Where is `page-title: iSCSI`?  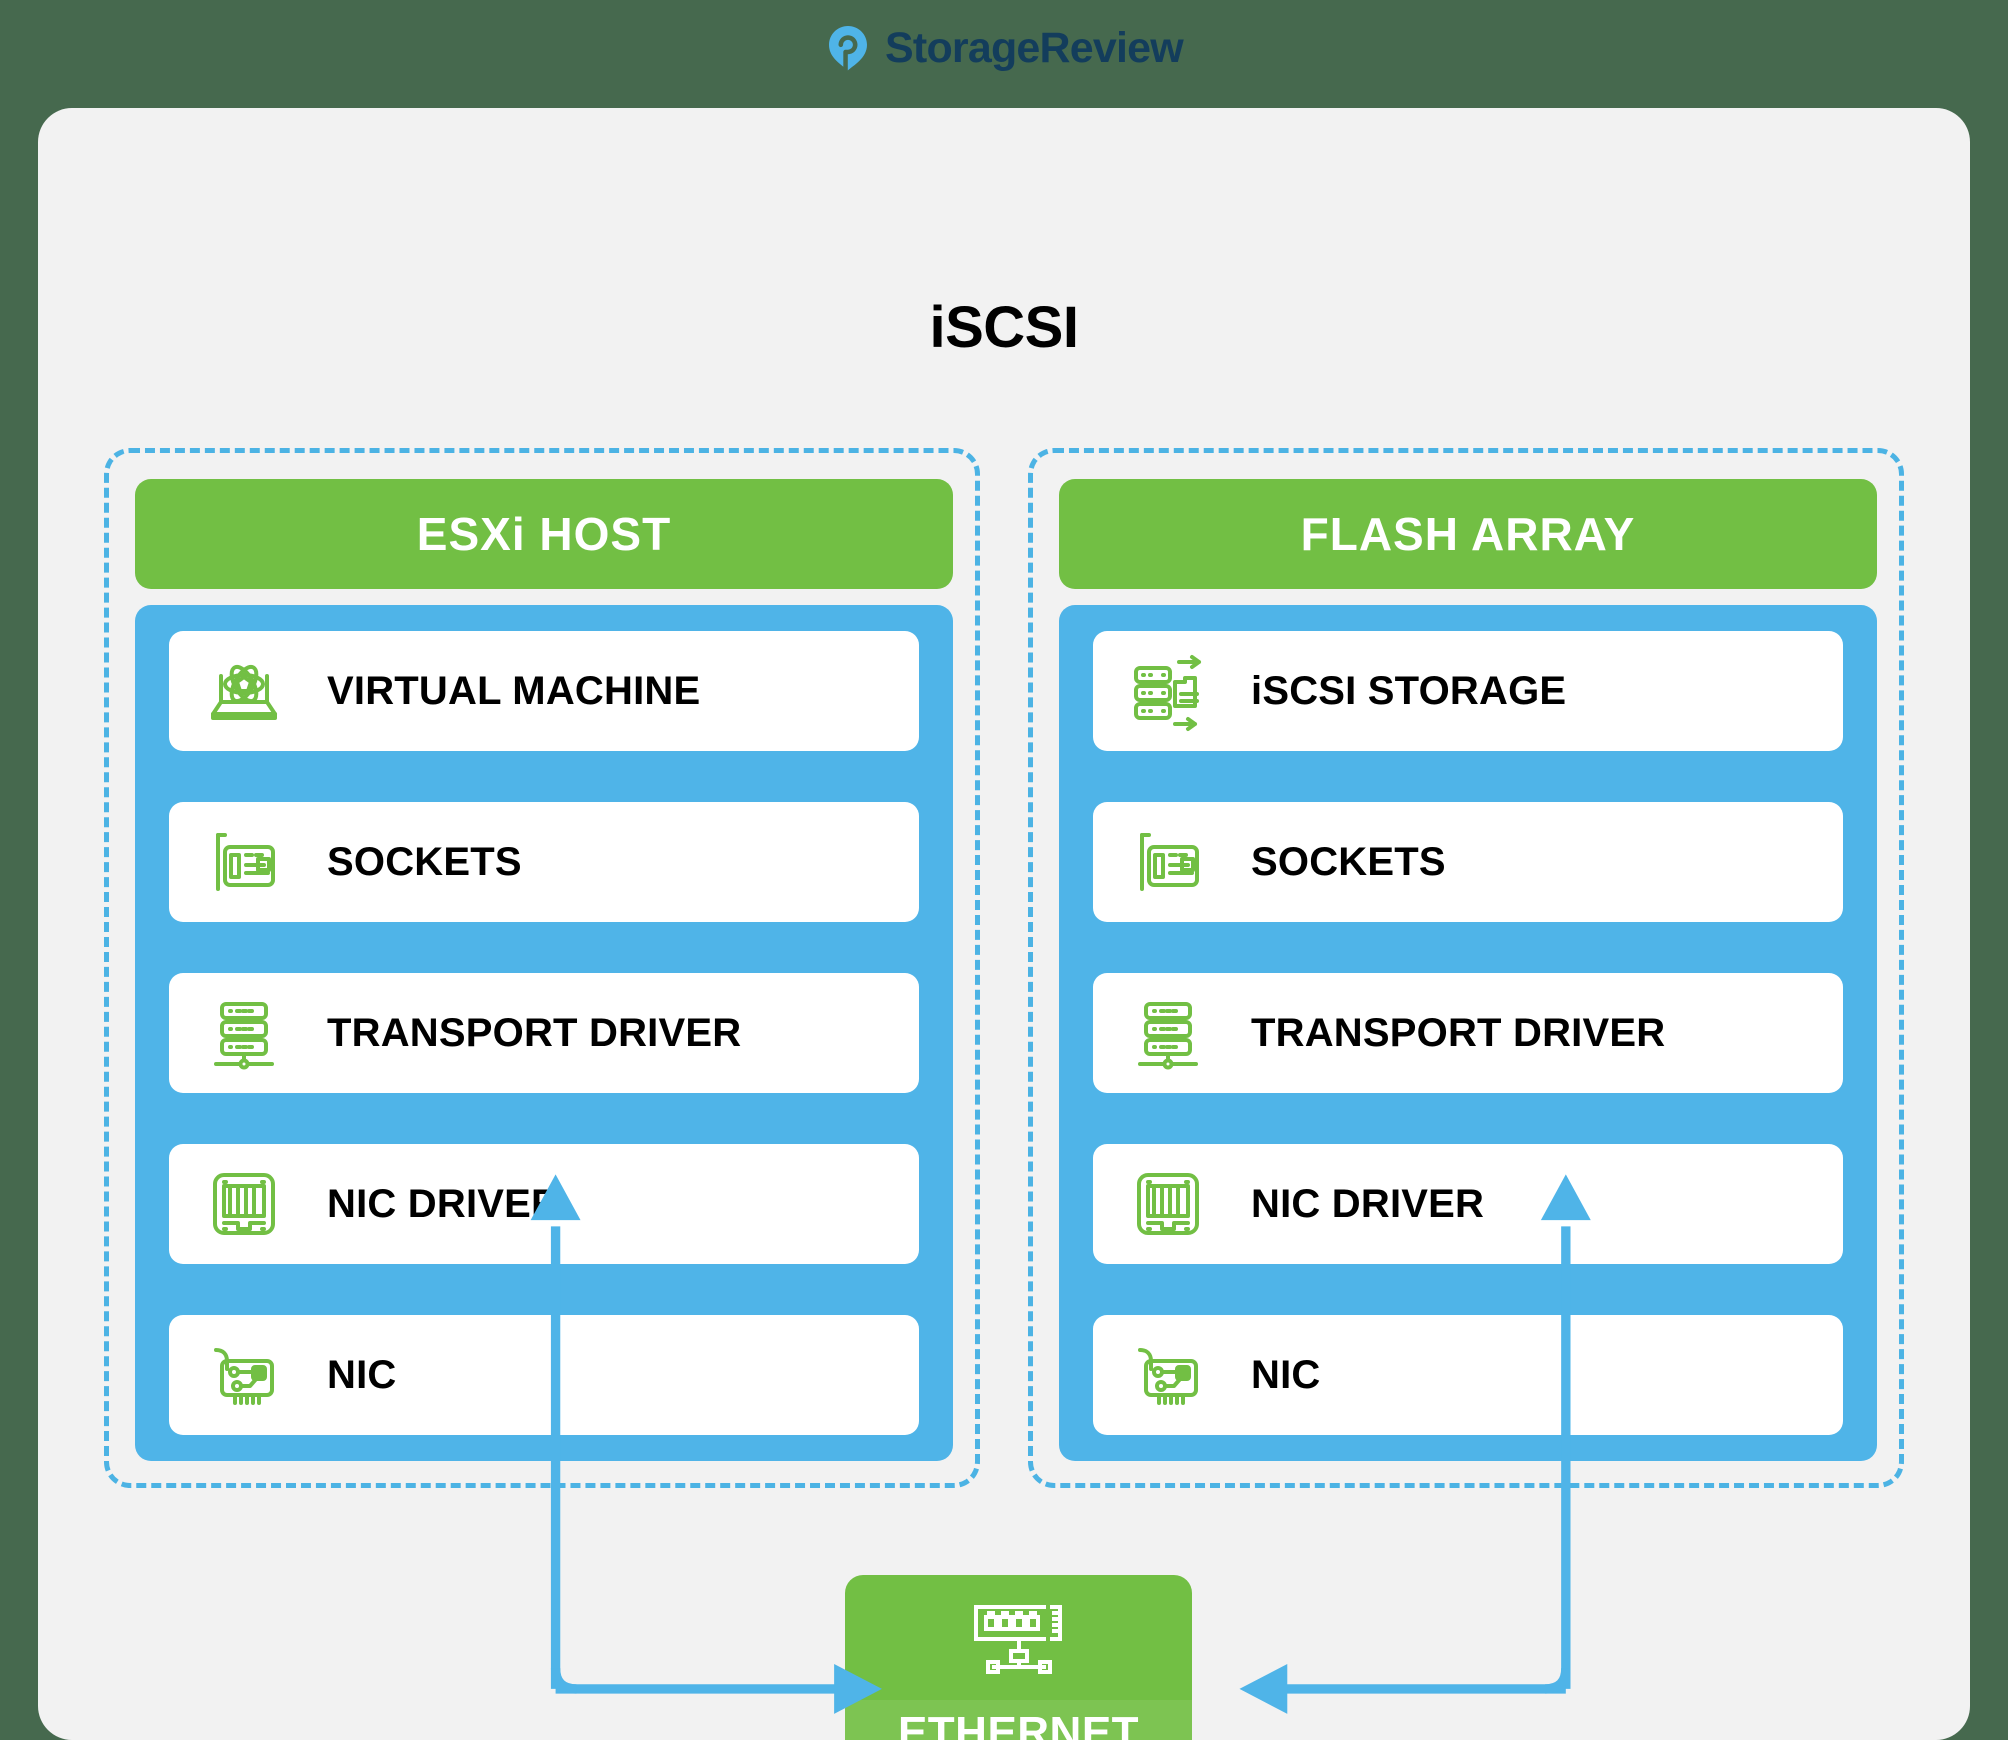 page-title: iSCSI is located at coordinates (1004, 327).